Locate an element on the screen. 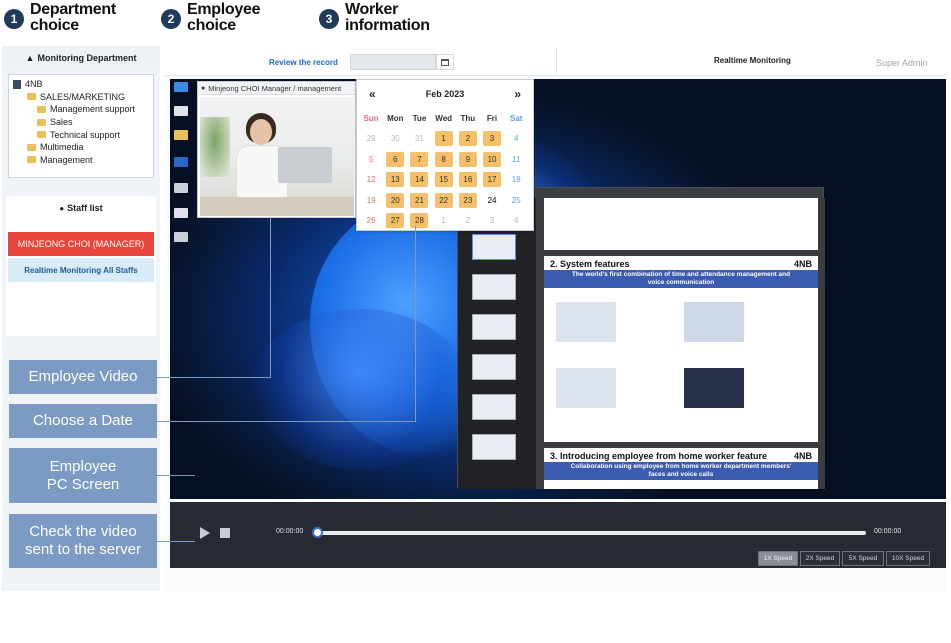 The image size is (951, 643). slide-previous is located at coordinates (681, 224).